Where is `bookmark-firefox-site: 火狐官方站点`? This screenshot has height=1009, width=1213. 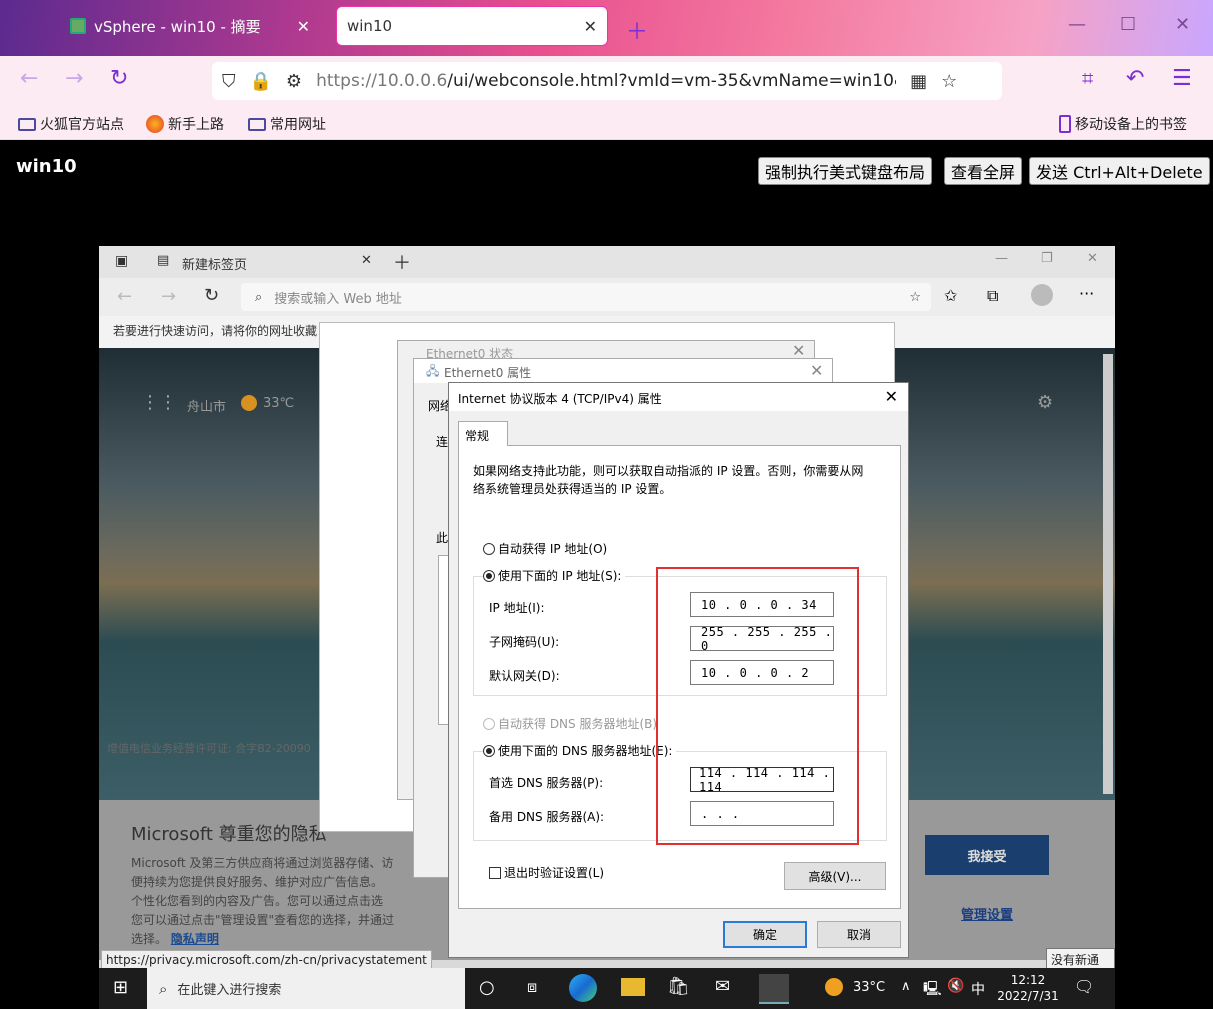
bookmark-firefox-site: 火狐官方站点 is located at coordinates (71, 124).